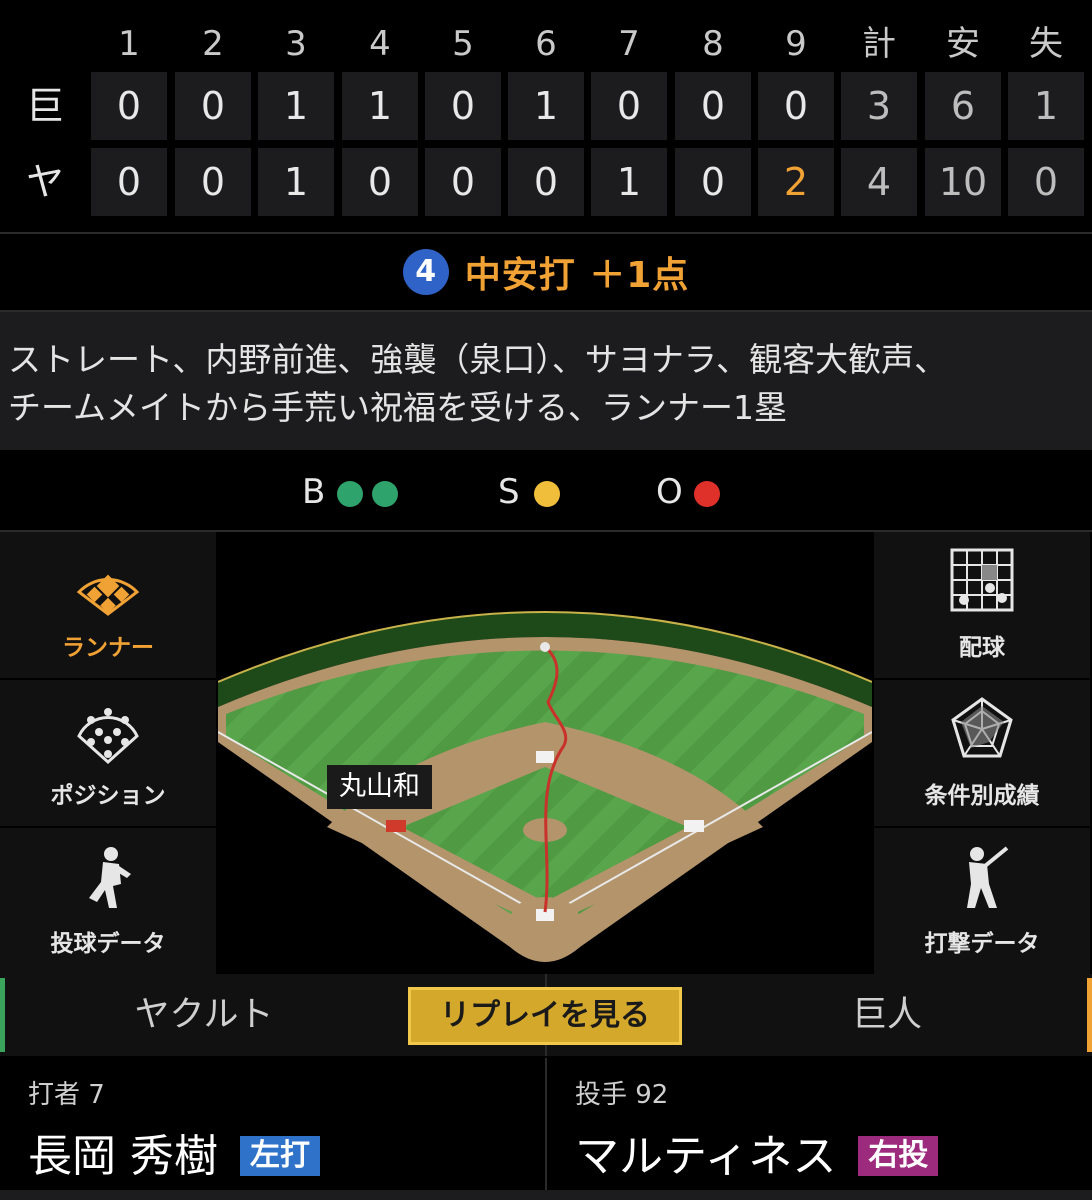 The height and width of the screenshot is (1200, 1092). Describe the element at coordinates (796, 182) in the screenshot. I see `inning-score-cell: 2` at that location.